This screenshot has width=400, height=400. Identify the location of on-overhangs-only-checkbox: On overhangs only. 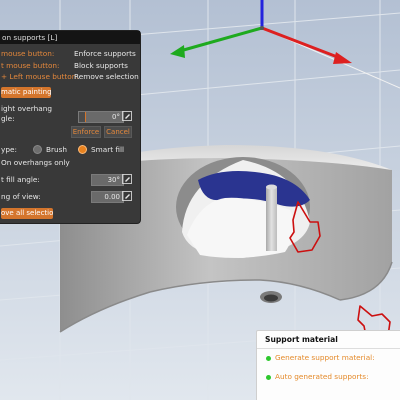
(35, 163).